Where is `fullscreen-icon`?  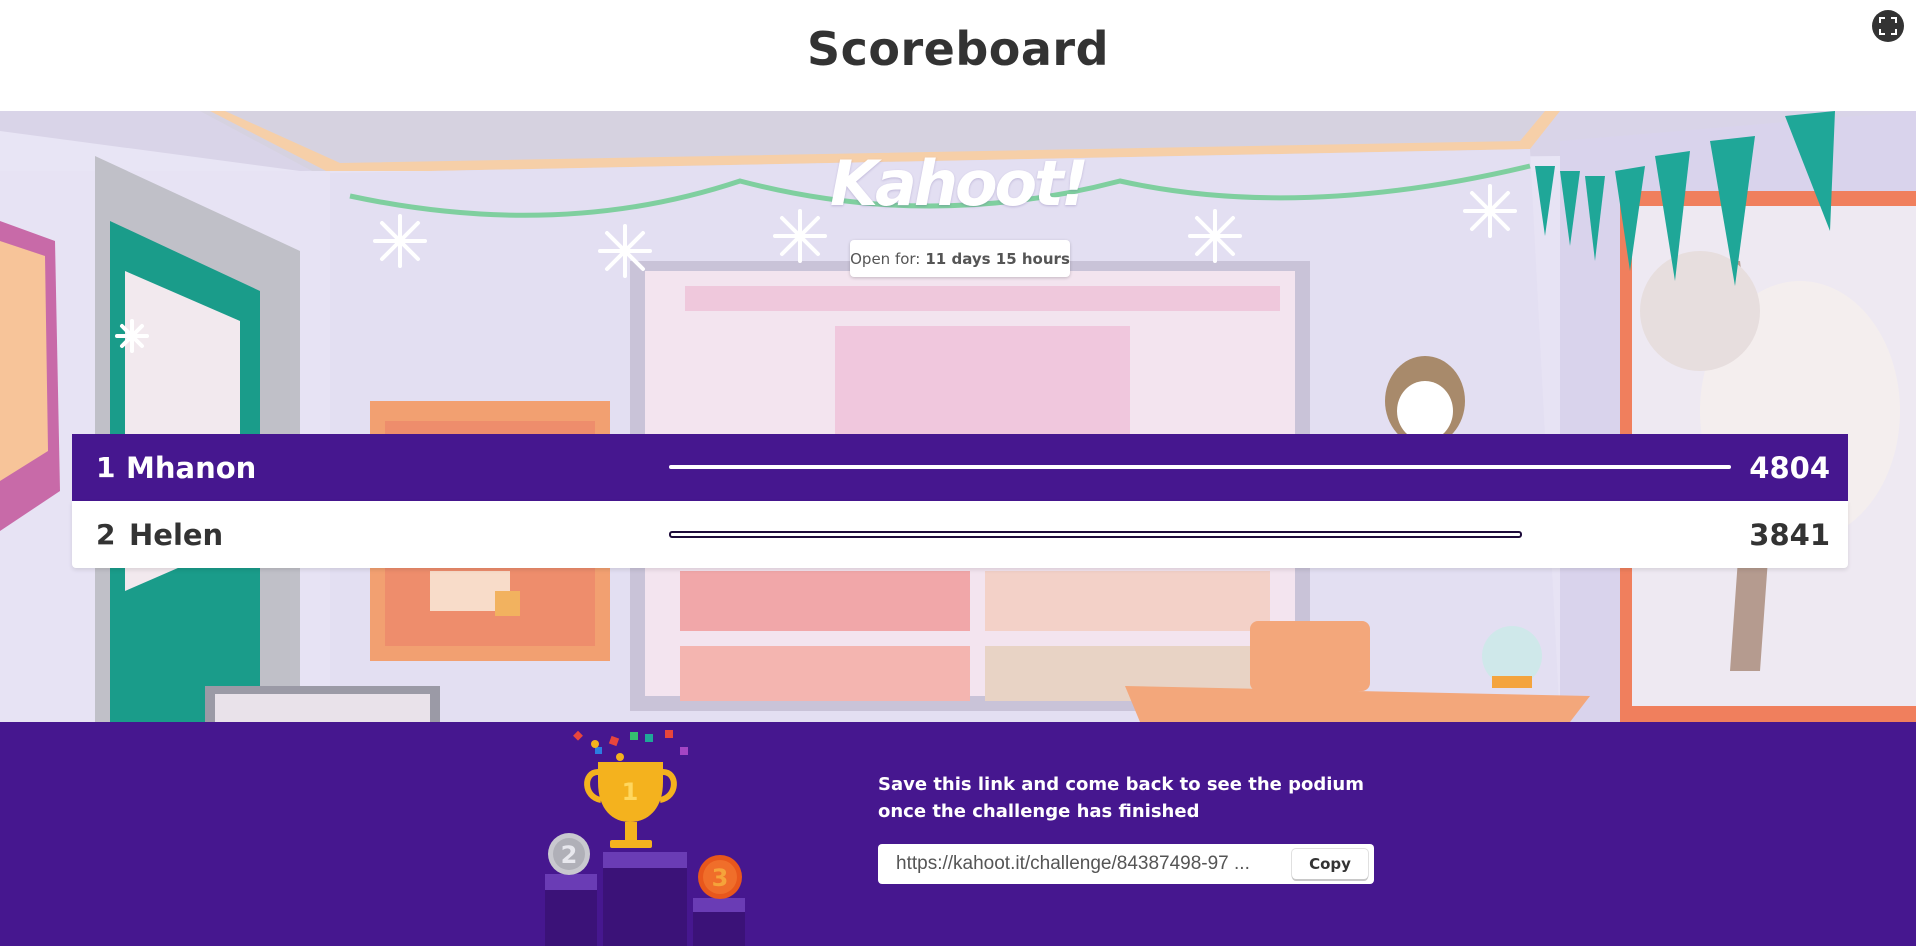 fullscreen-icon is located at coordinates (1888, 26).